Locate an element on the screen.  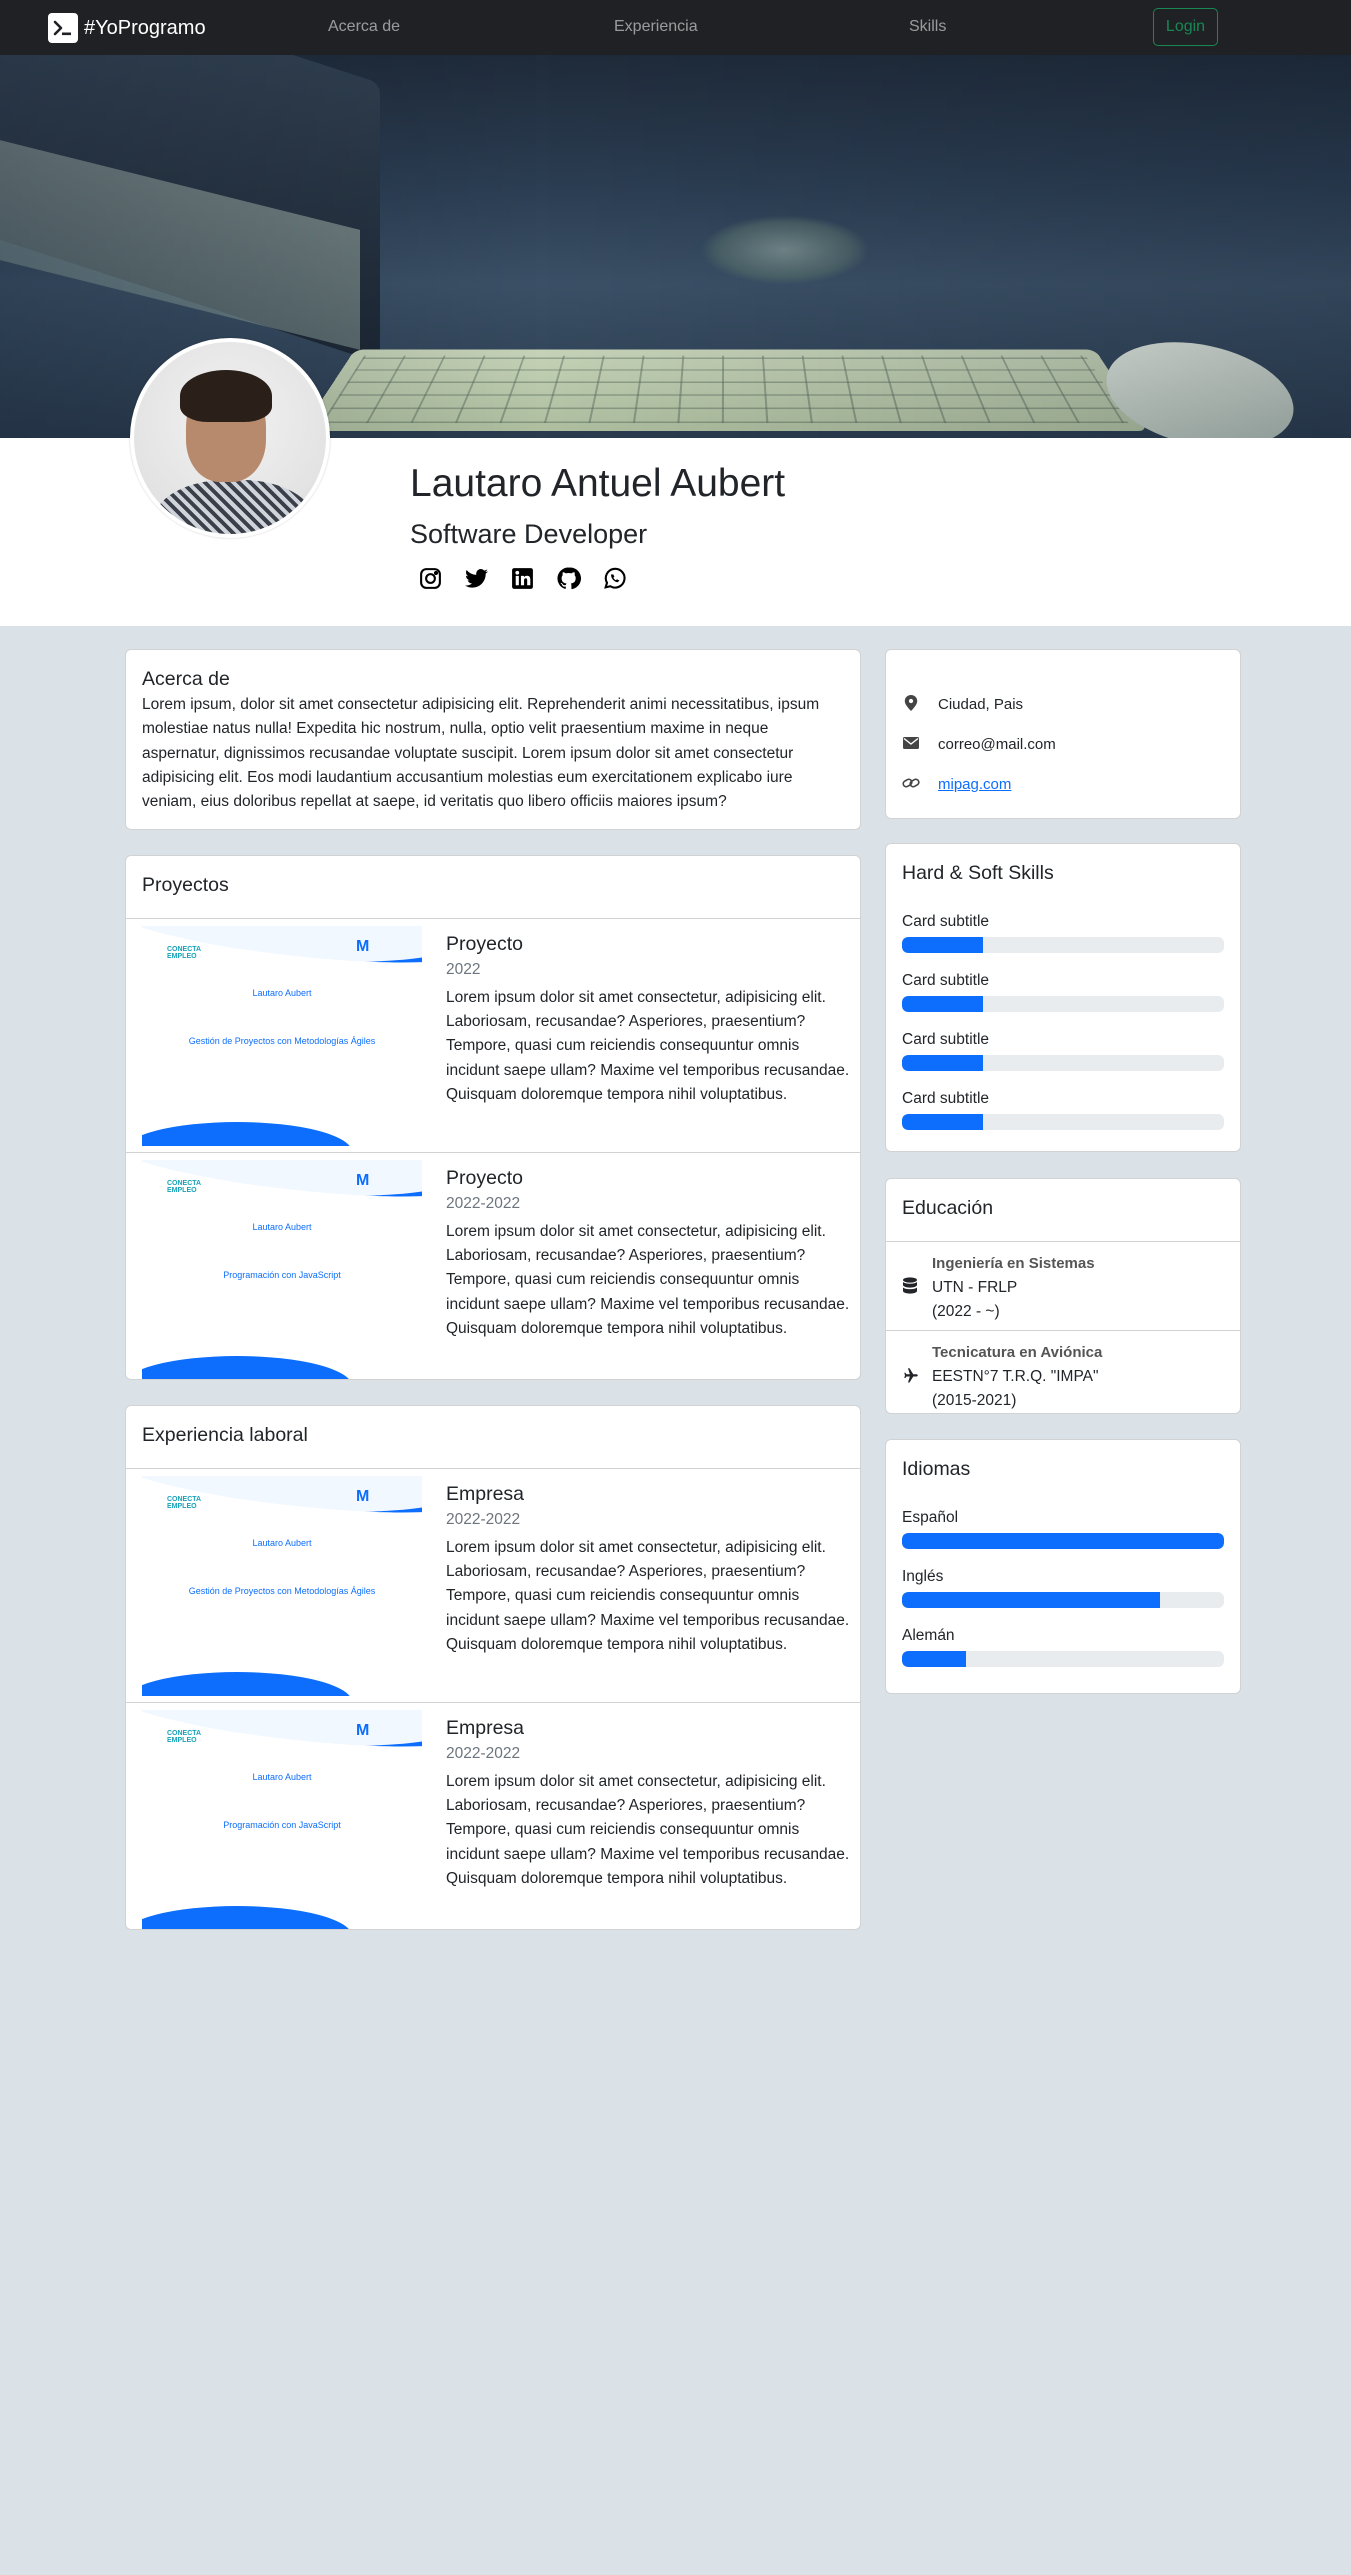
linkedin-icon is located at coordinates (522, 578).